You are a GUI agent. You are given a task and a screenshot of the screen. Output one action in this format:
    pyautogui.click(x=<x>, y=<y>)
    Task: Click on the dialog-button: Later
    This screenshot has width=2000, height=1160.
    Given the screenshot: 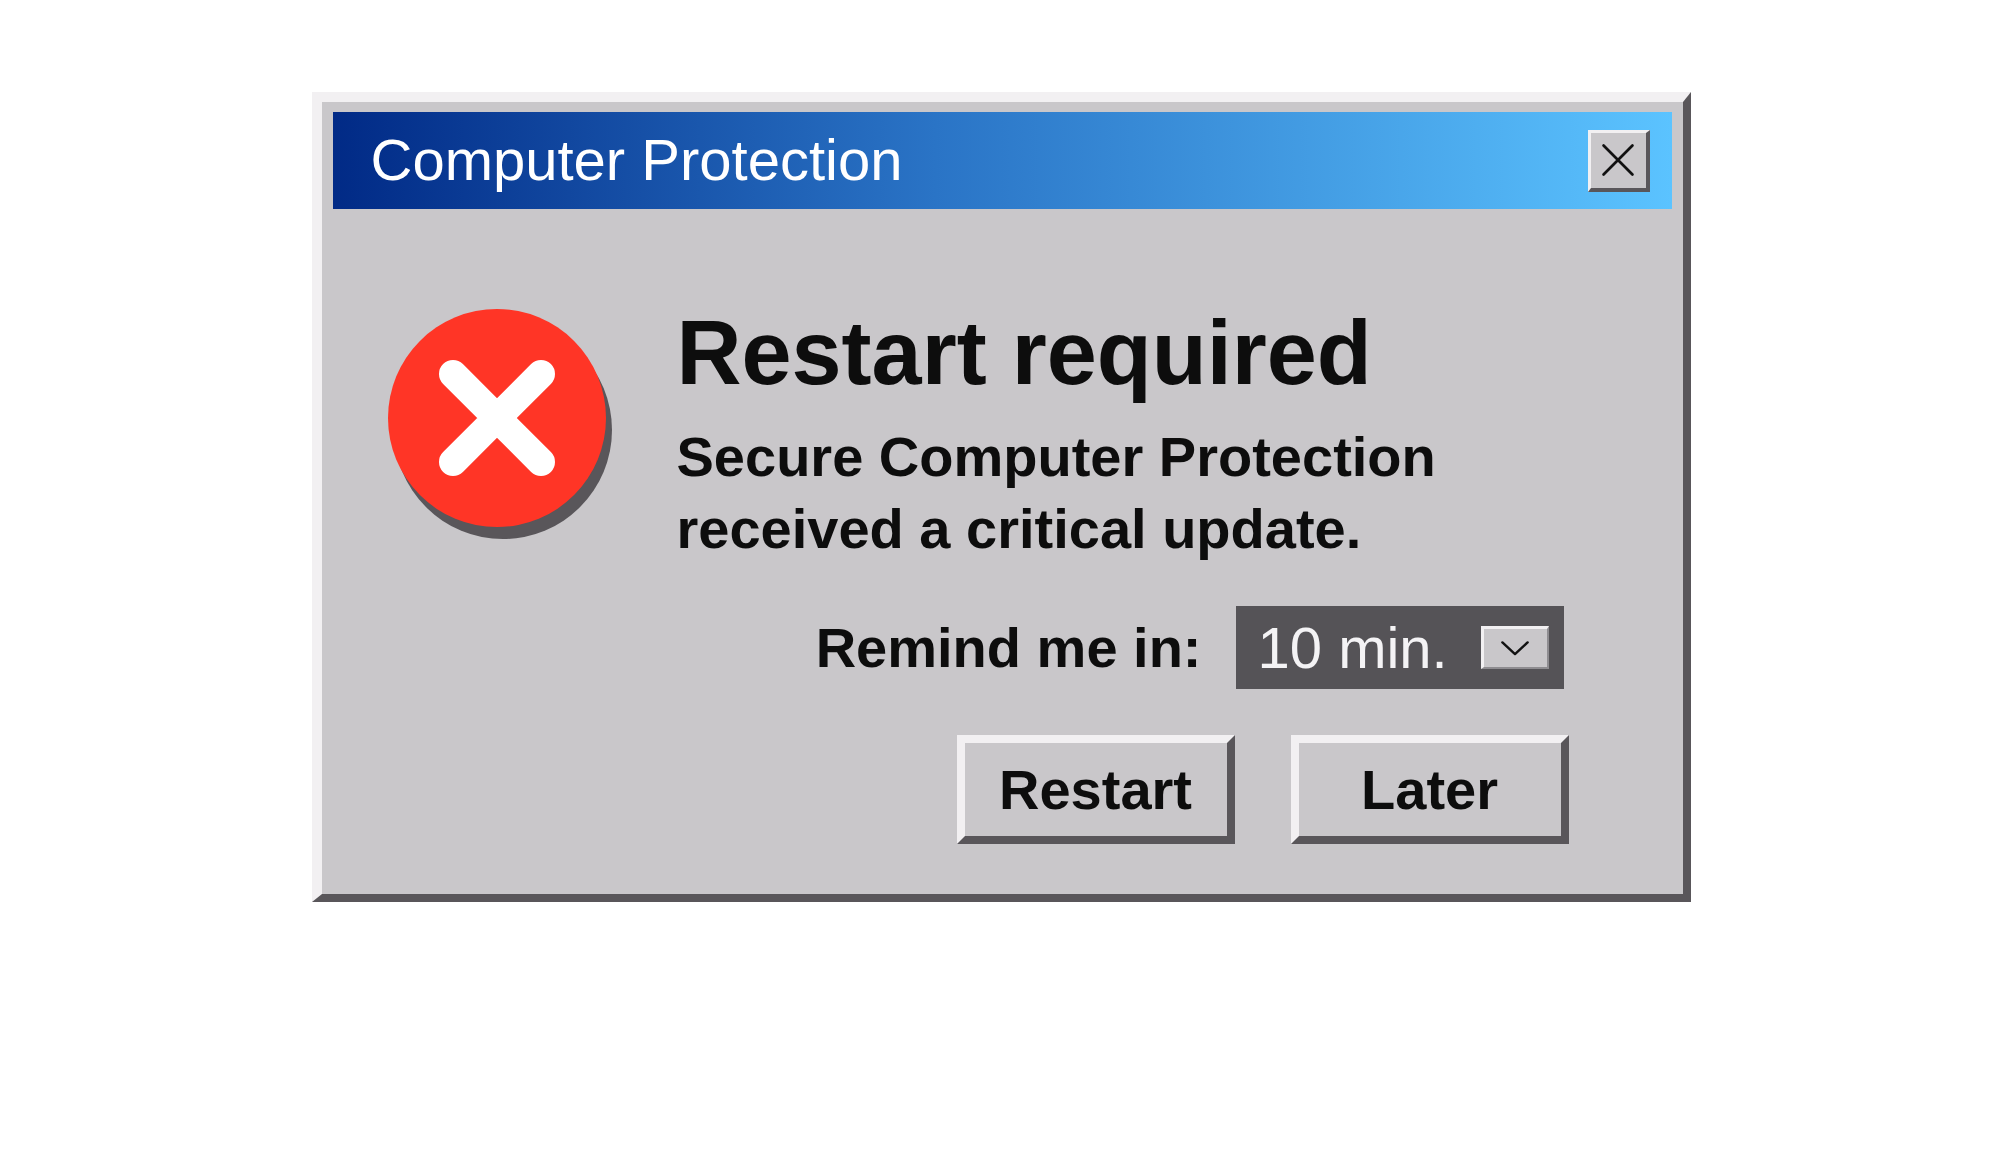 What is the action you would take?
    pyautogui.click(x=1429, y=789)
    